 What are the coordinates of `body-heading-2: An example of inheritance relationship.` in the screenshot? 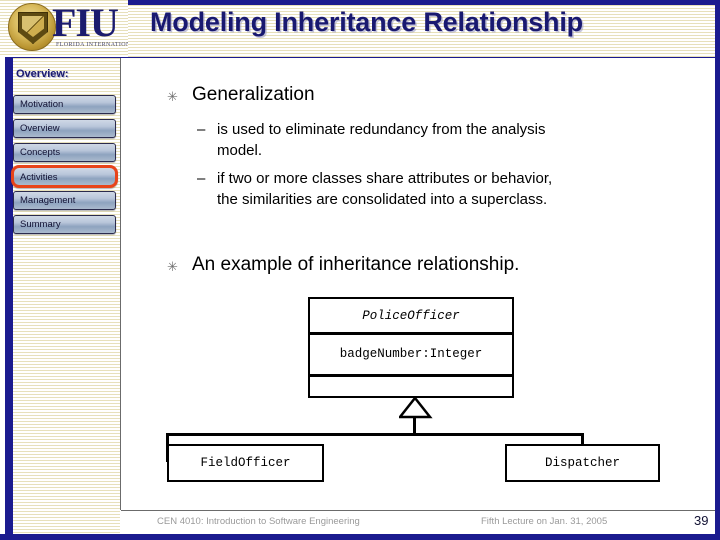 It's located at (356, 264).